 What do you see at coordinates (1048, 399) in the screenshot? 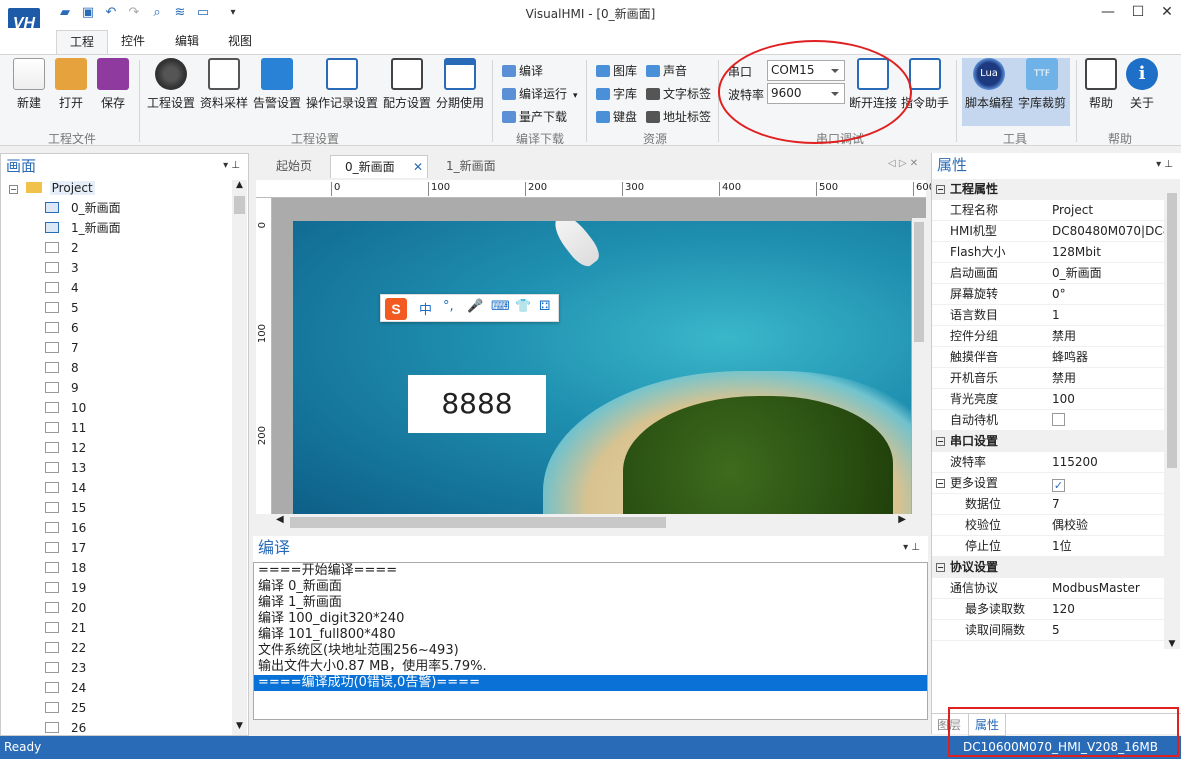
I see `property-row: 背光亮度 100` at bounding box center [1048, 399].